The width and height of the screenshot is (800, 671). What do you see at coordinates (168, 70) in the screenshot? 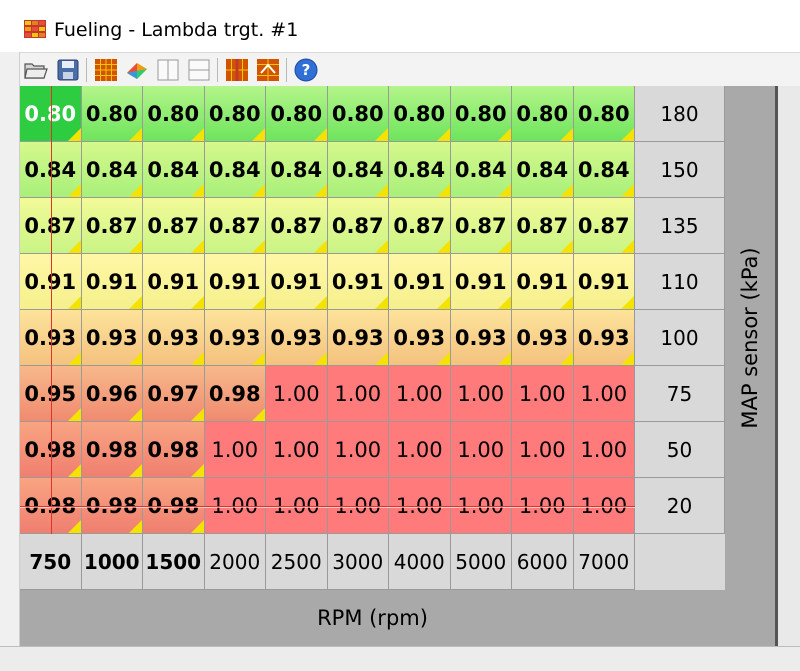
I see `split-vertical-icon` at bounding box center [168, 70].